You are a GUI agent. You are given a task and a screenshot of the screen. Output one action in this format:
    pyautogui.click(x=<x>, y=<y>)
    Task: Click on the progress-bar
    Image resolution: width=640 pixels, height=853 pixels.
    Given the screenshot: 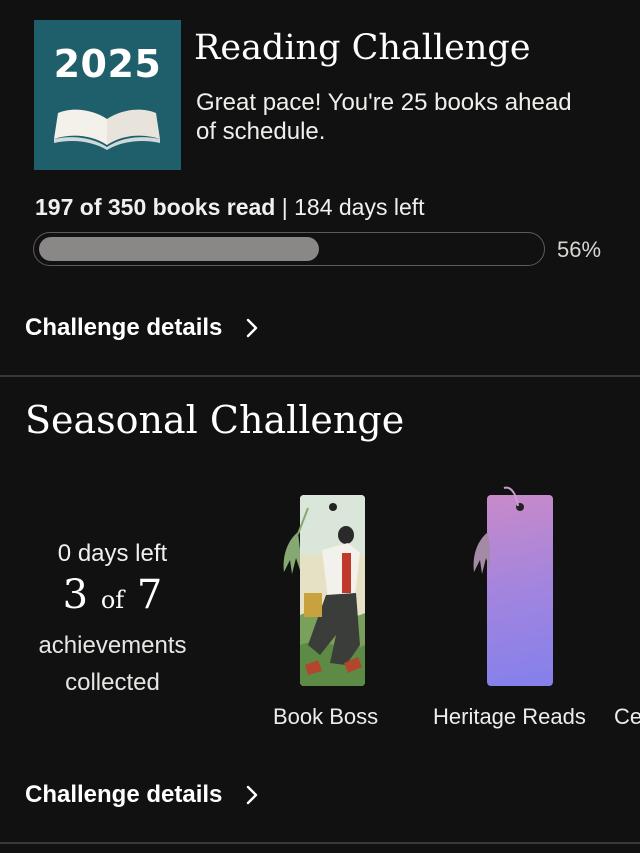 What is the action you would take?
    pyautogui.click(x=289, y=249)
    